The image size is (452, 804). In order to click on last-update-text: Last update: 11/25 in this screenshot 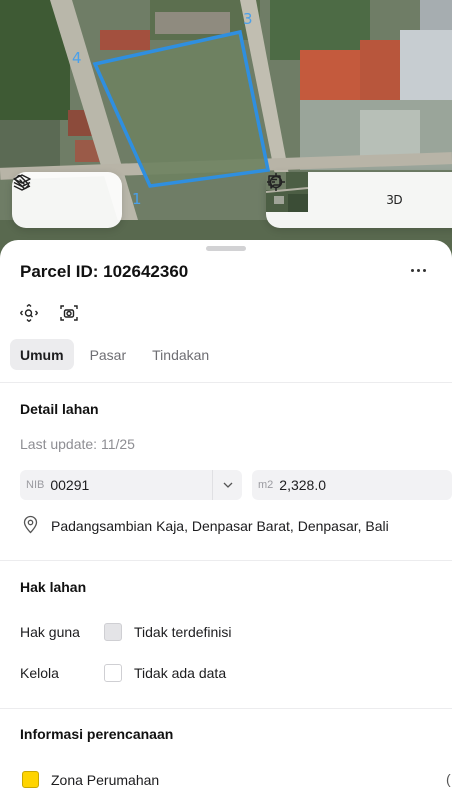, I will do `click(77, 444)`.